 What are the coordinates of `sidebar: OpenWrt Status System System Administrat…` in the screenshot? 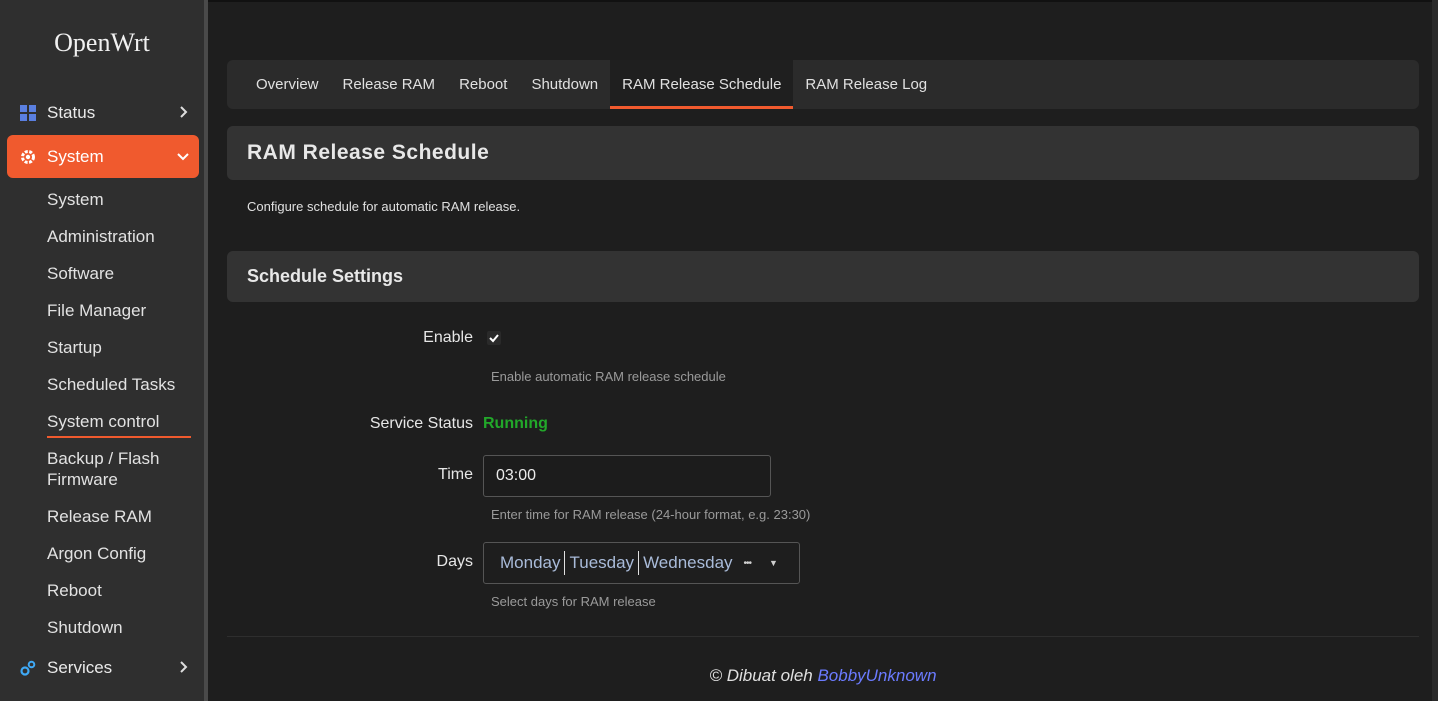 It's located at (102, 350).